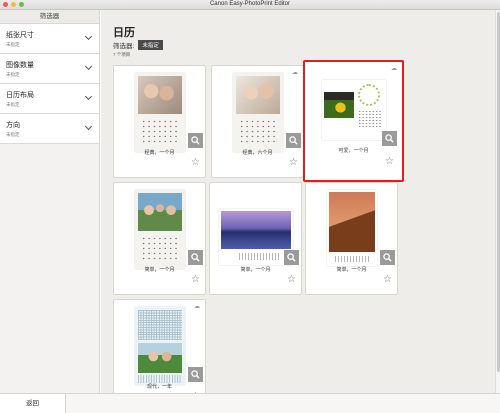 This screenshot has width=500, height=413. Describe the element at coordinates (250, 403) in the screenshot. I see `bottom-bar: 返回` at that location.